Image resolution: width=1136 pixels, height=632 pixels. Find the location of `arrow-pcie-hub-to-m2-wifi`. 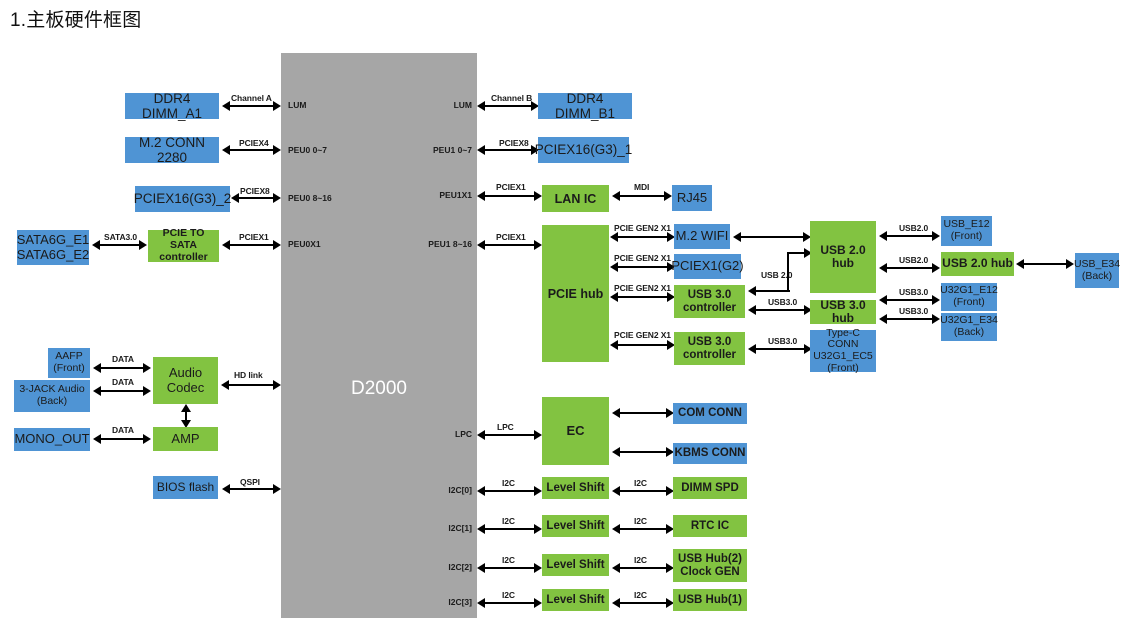

arrow-pcie-hub-to-m2-wifi is located at coordinates (642, 237).